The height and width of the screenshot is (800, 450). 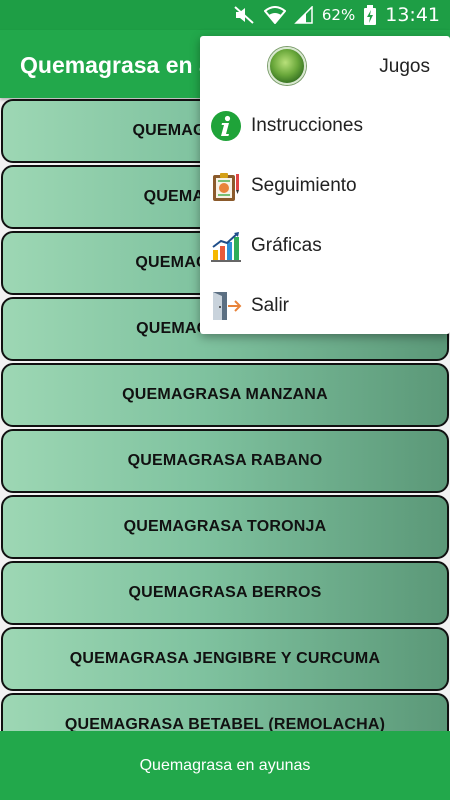 I want to click on list-item: QUEMAGRASA BERROS, so click(x=225, y=593).